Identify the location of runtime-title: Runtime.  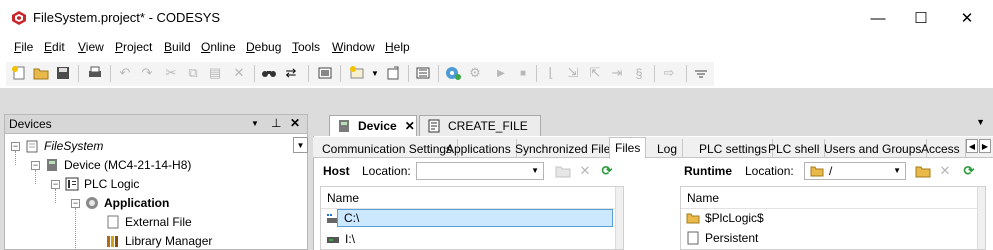
(708, 171).